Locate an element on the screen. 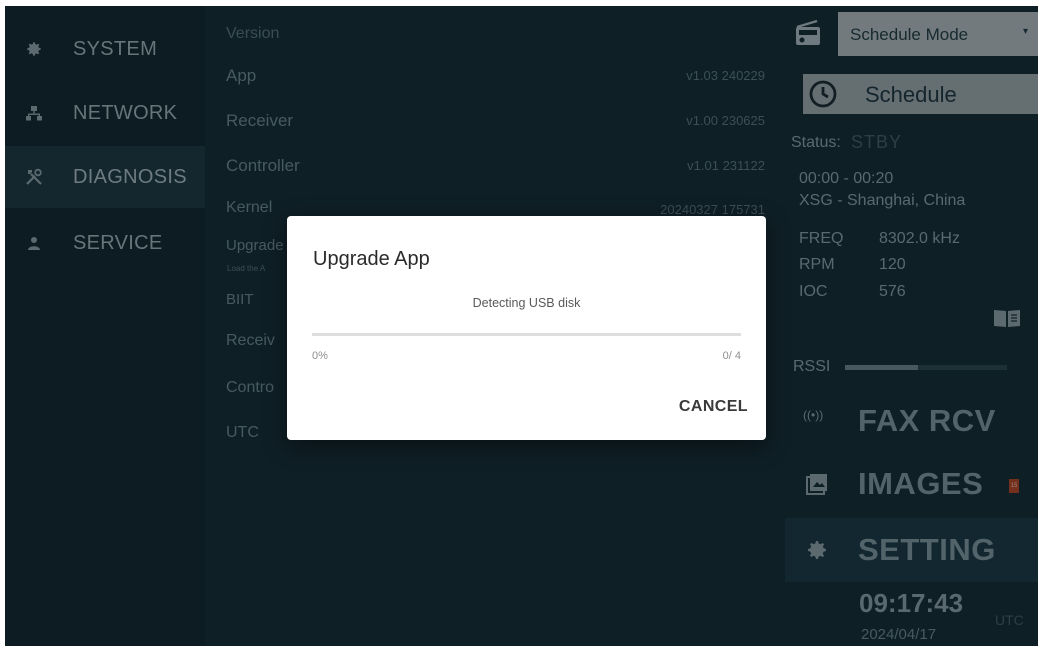  cancel-button: CANCEL is located at coordinates (713, 407).